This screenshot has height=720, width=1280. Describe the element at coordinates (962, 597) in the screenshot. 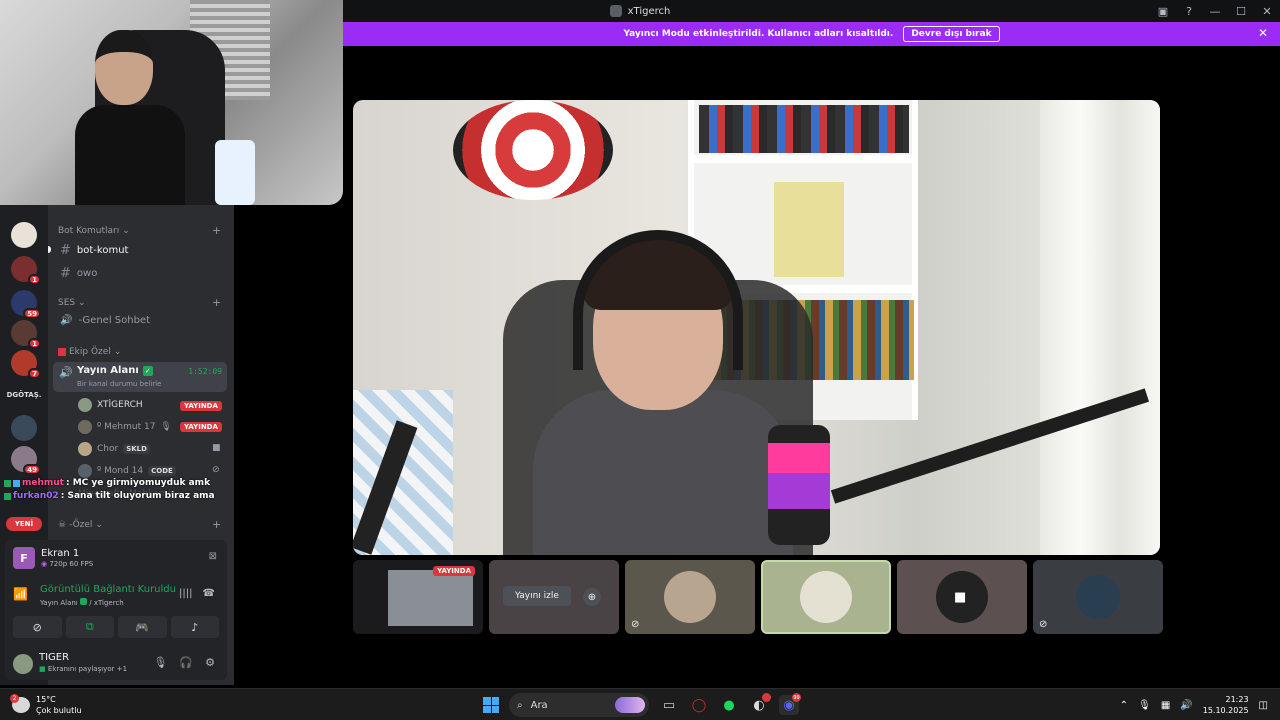

I see `tile-participant: ■` at that location.